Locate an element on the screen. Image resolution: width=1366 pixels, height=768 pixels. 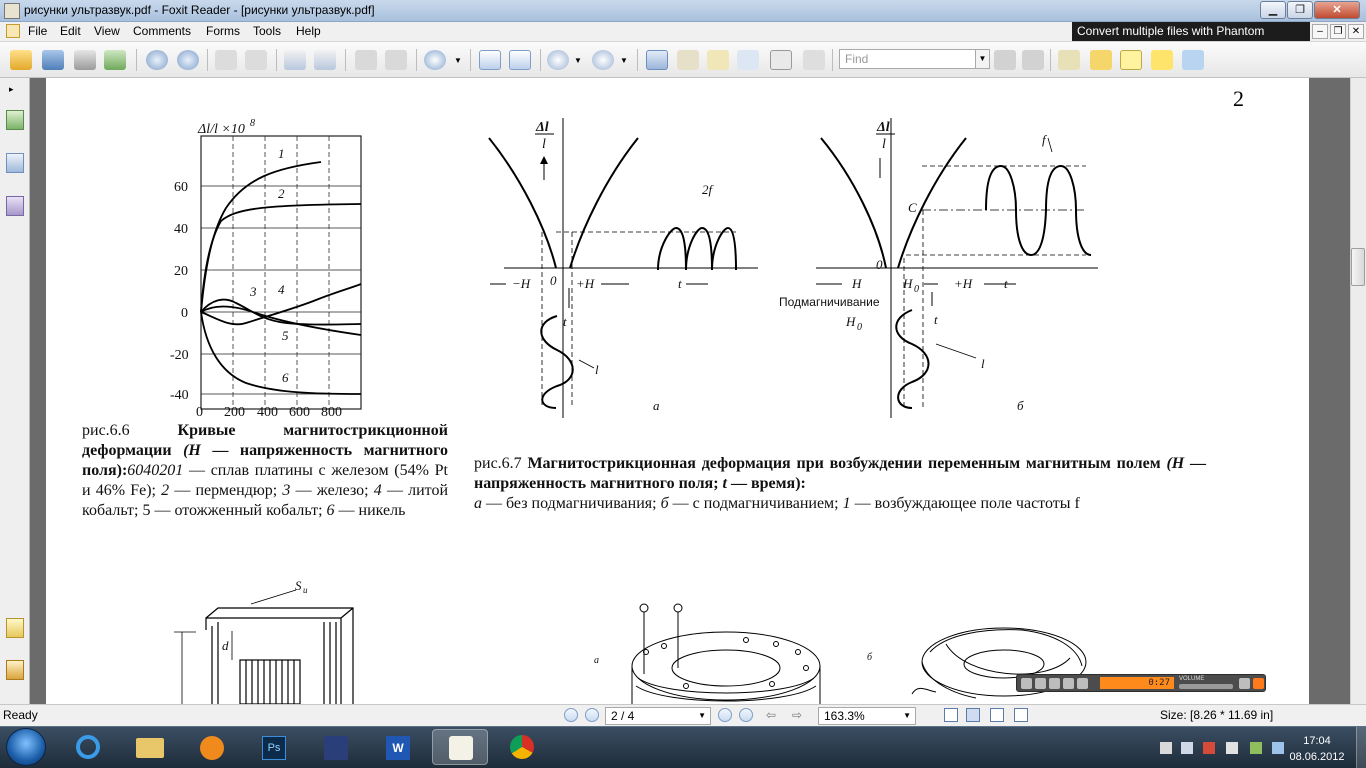
find-icon is located at coordinates (748, 60).